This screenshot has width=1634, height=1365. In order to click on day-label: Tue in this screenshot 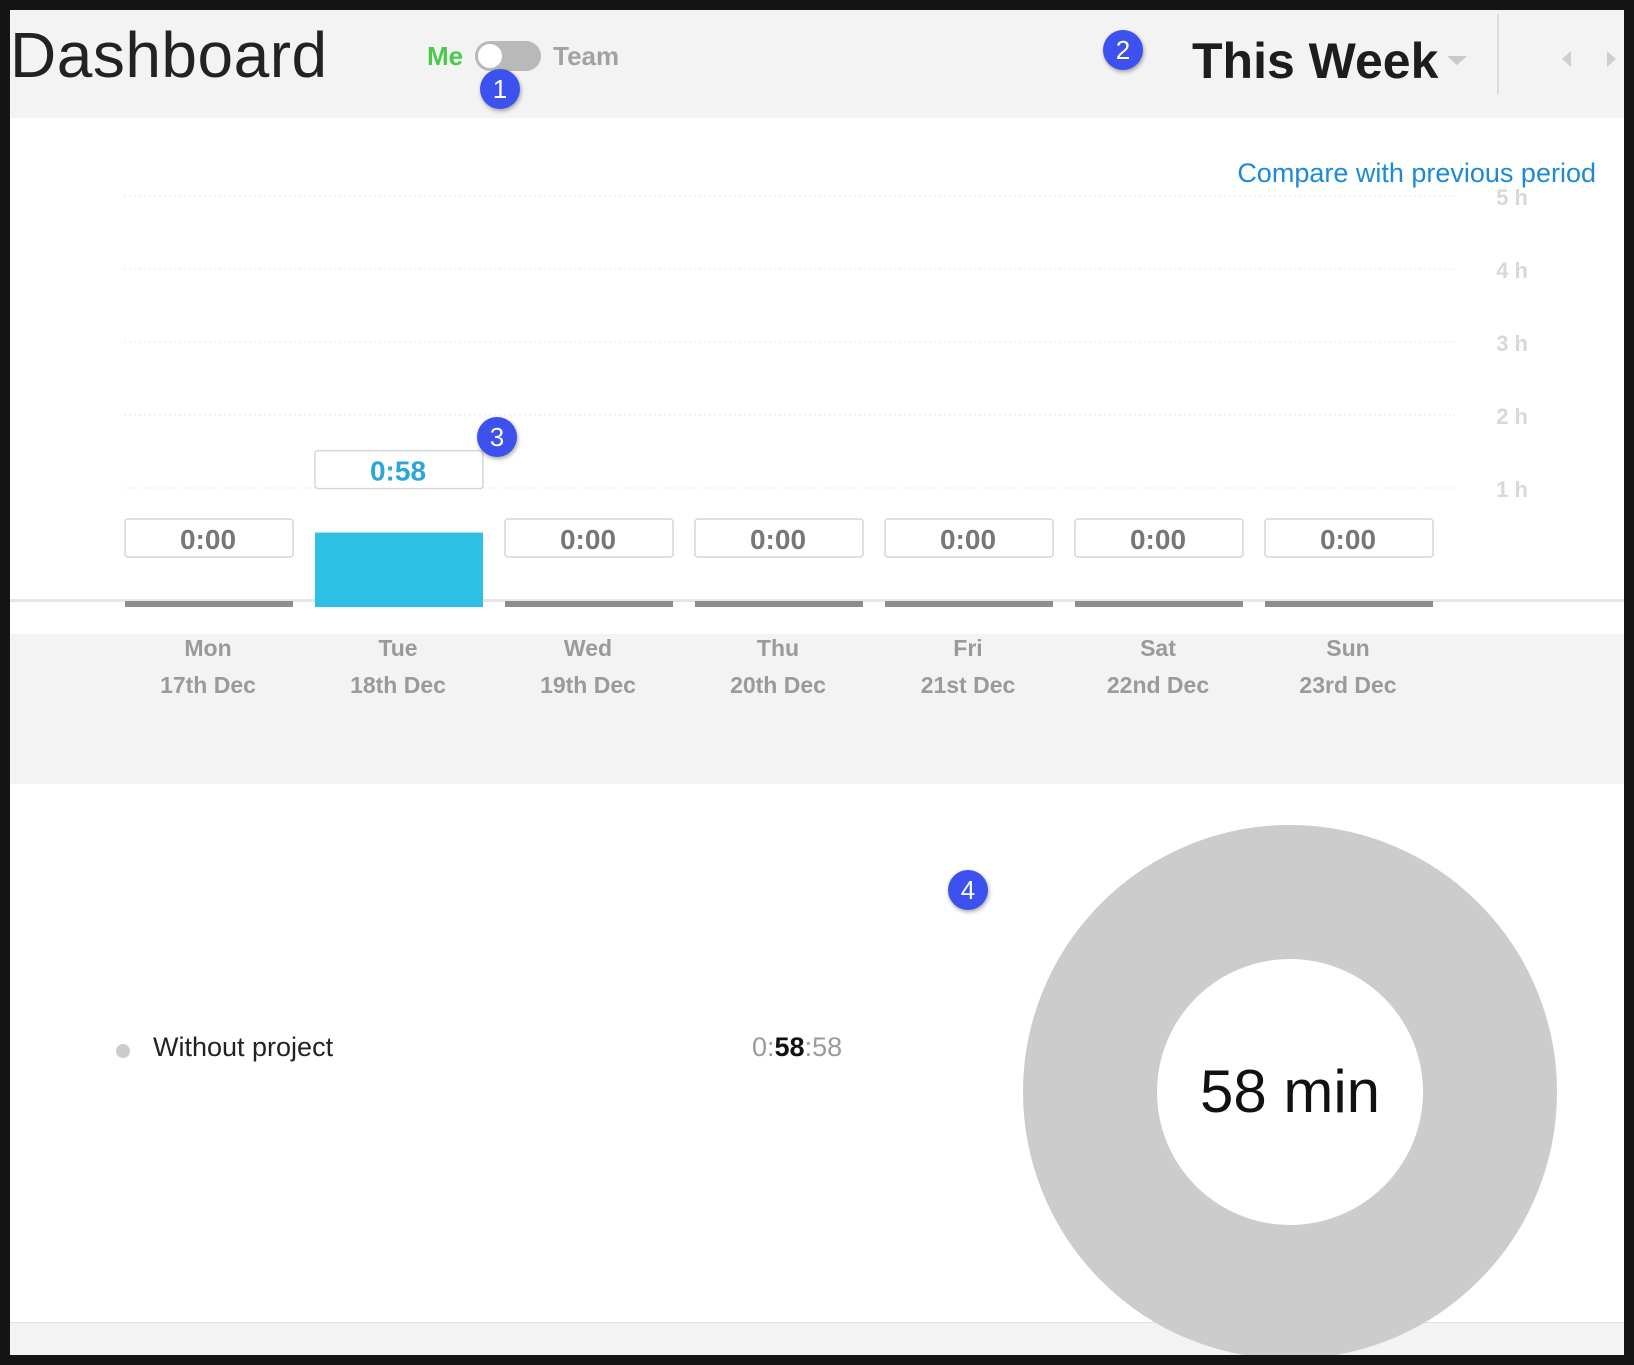, I will do `click(397, 648)`.